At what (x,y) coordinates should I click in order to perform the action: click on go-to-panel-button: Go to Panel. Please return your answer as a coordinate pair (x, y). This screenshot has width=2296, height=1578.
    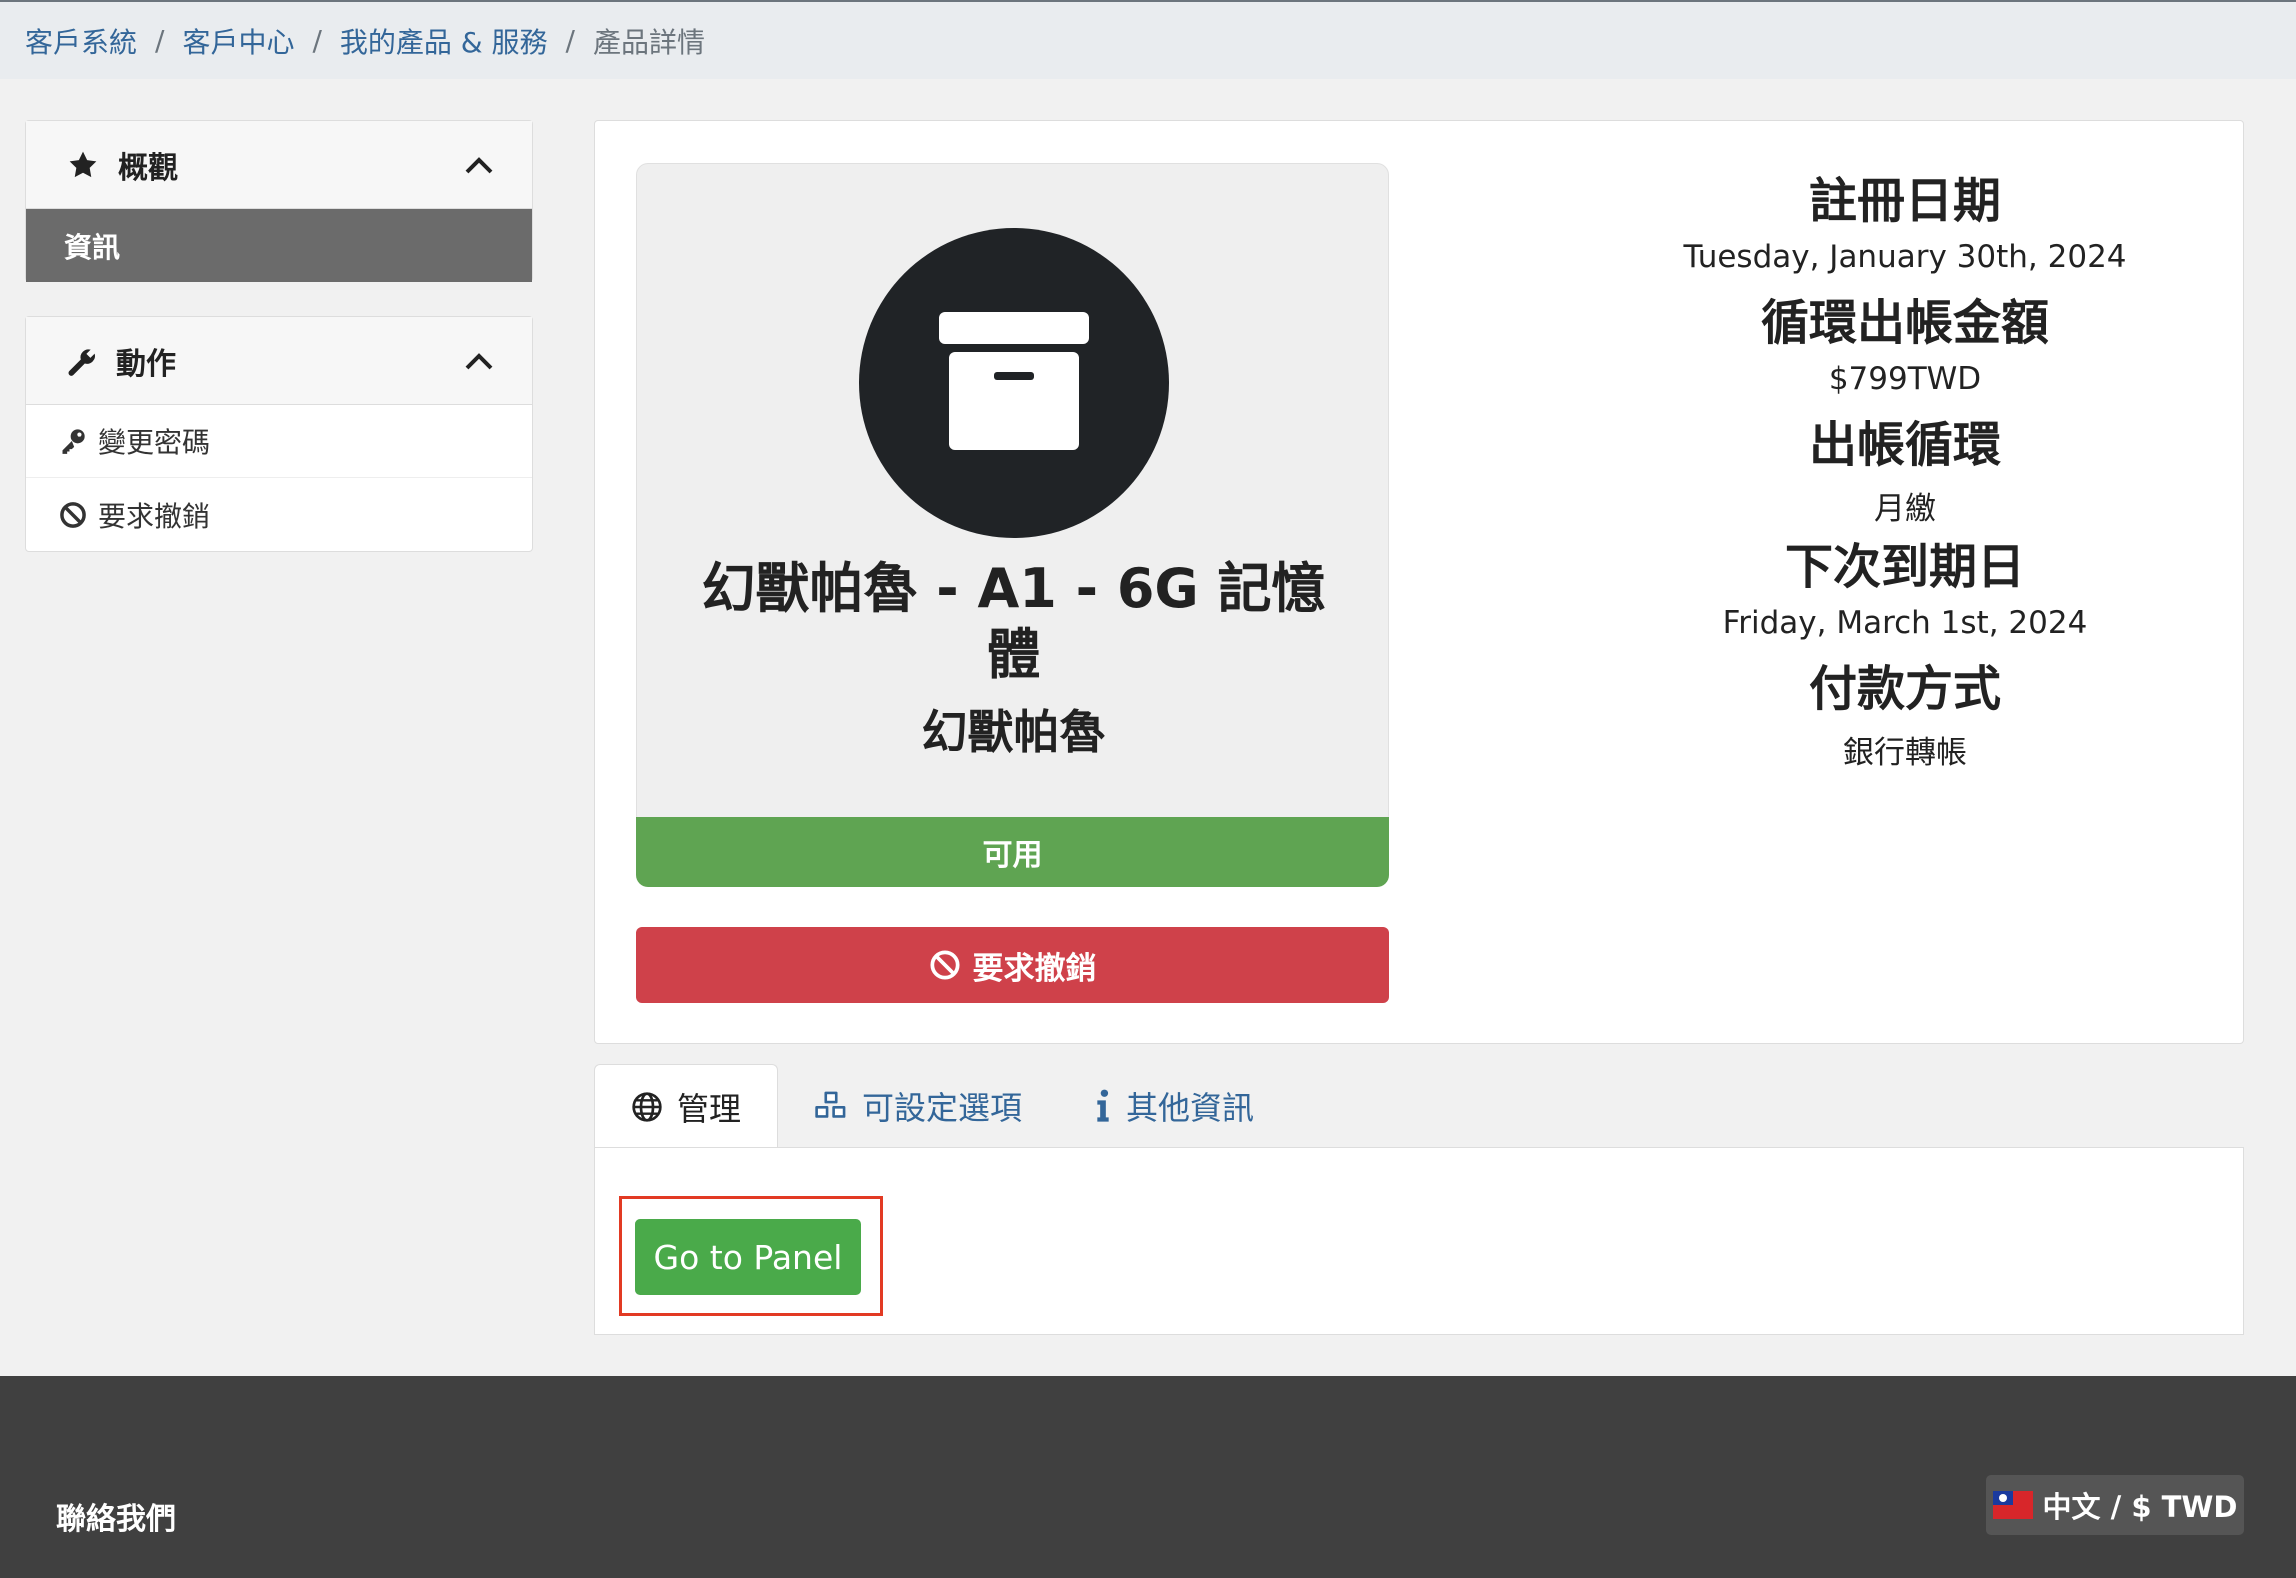
    Looking at the image, I should click on (748, 1257).